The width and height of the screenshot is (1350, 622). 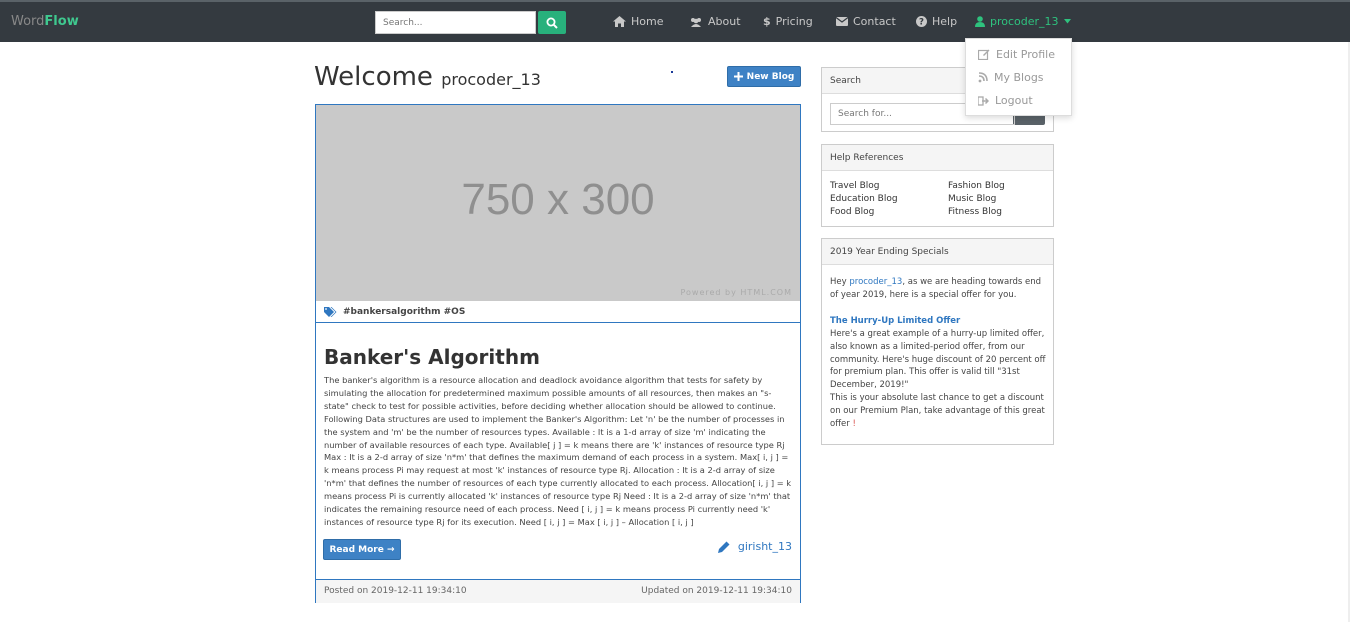 I want to click on help-link-food: Food Blog, so click(x=852, y=212).